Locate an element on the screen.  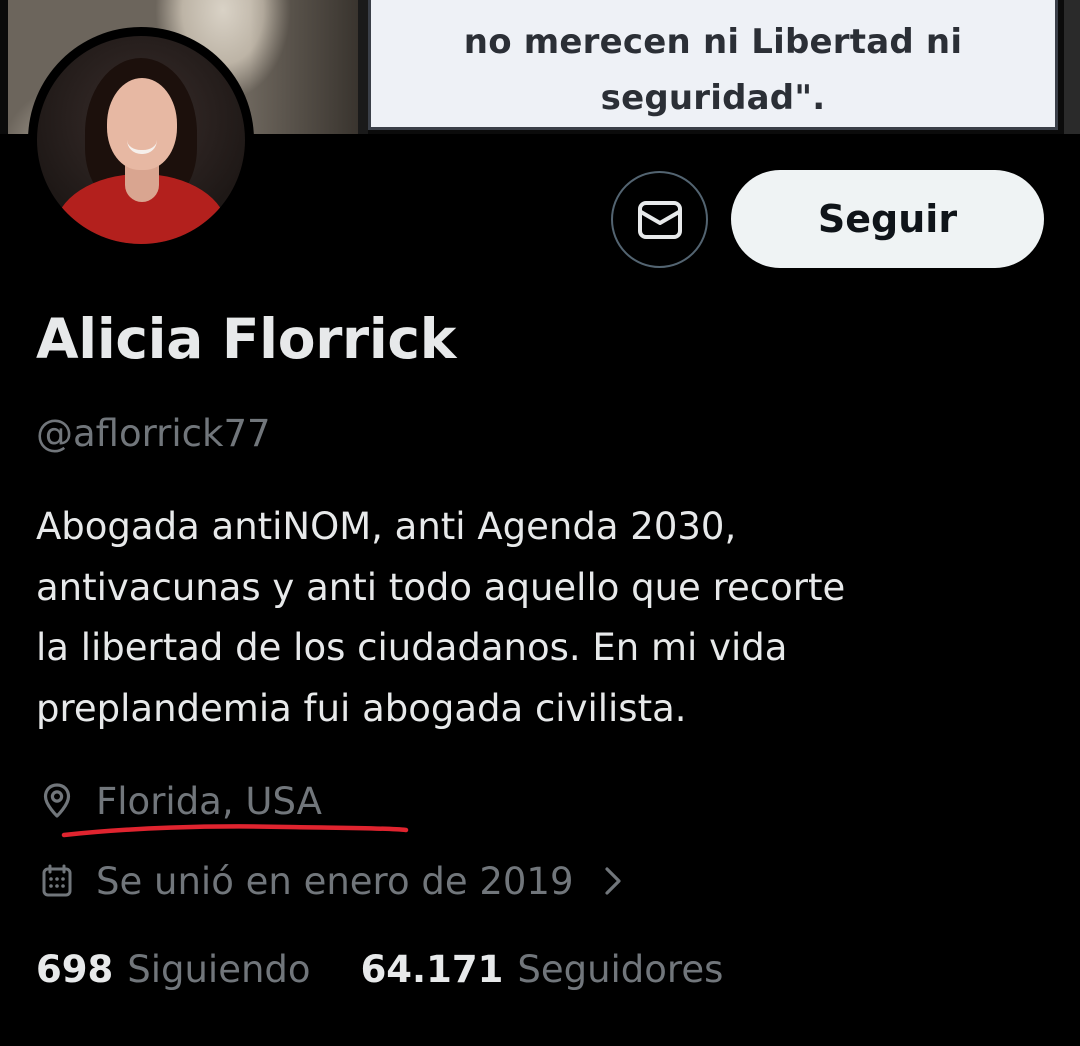
envelope-icon is located at coordinates (659, 219).